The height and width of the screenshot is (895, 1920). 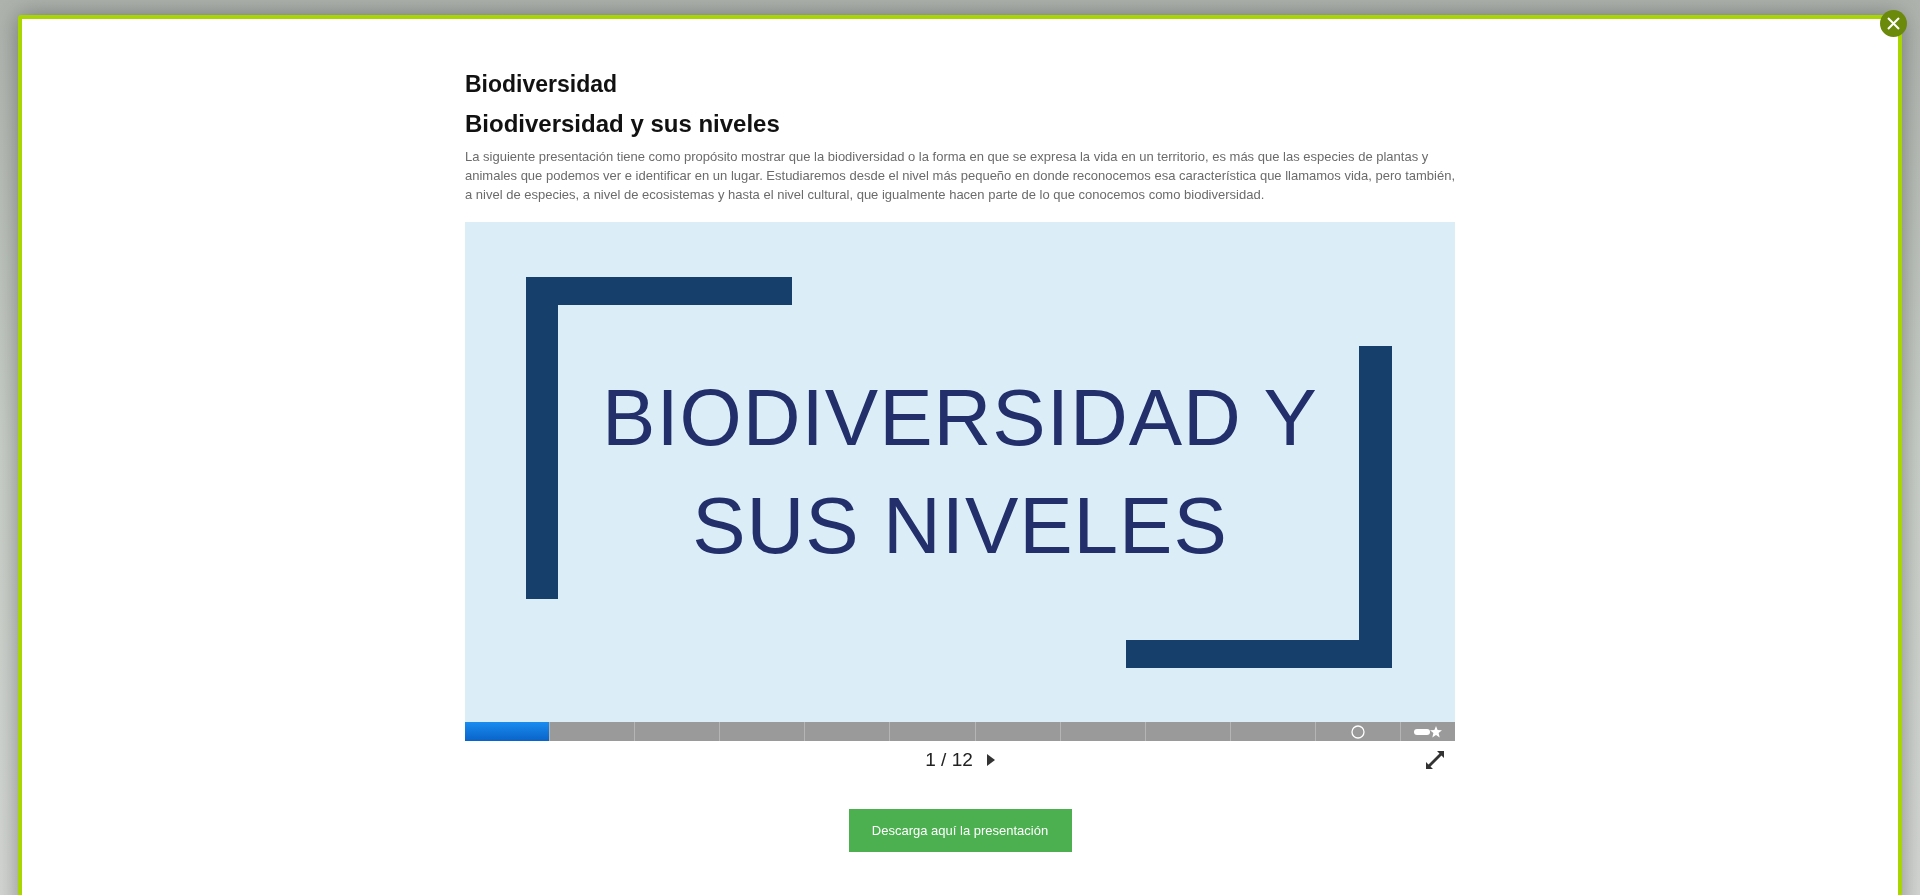 What do you see at coordinates (960, 830) in the screenshot?
I see `download-button: Descarga aquí la presentación` at bounding box center [960, 830].